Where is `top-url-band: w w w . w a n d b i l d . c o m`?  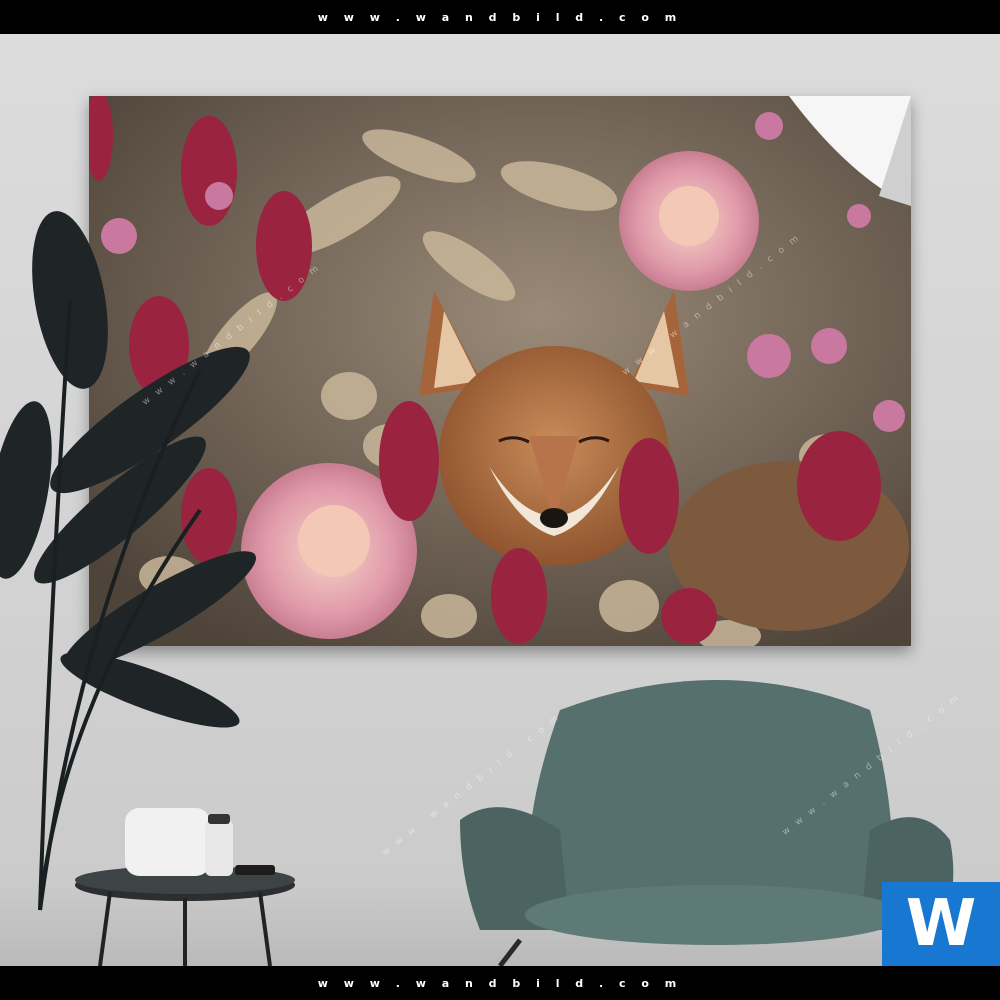 top-url-band: w w w . w a n d b i l d . c o m is located at coordinates (500, 17).